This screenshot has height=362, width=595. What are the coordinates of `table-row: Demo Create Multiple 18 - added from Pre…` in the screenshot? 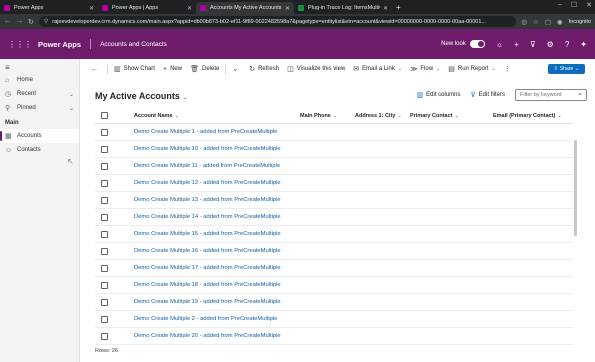 It's located at (334, 285).